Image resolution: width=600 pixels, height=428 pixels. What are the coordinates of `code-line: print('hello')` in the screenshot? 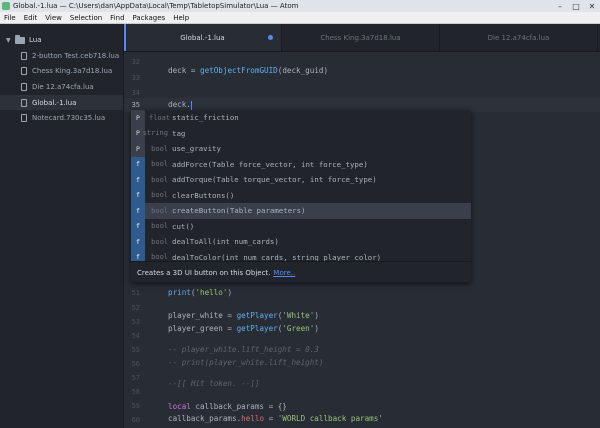 It's located at (200, 292).